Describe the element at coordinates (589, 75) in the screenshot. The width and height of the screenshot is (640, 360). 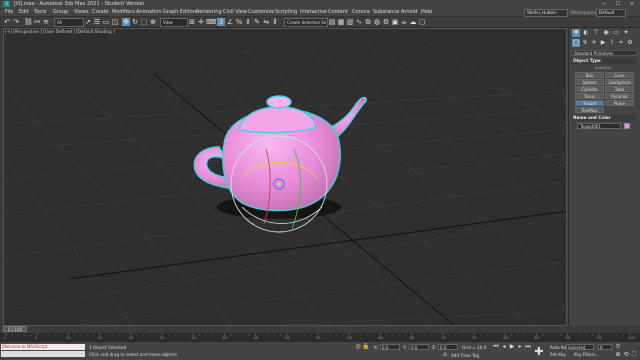
I see `box-button: Box` at that location.